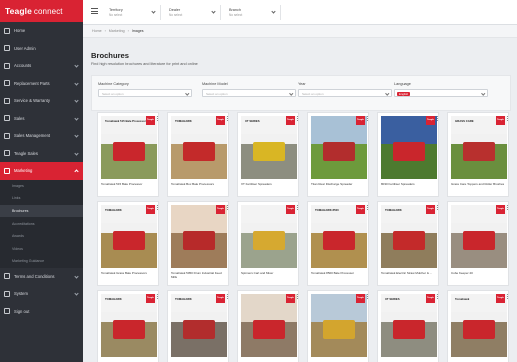 The width and height of the screenshot is (517, 362). Describe the element at coordinates (193, 12) in the screenshot. I see `dealer-select: Dealer No select` at that location.